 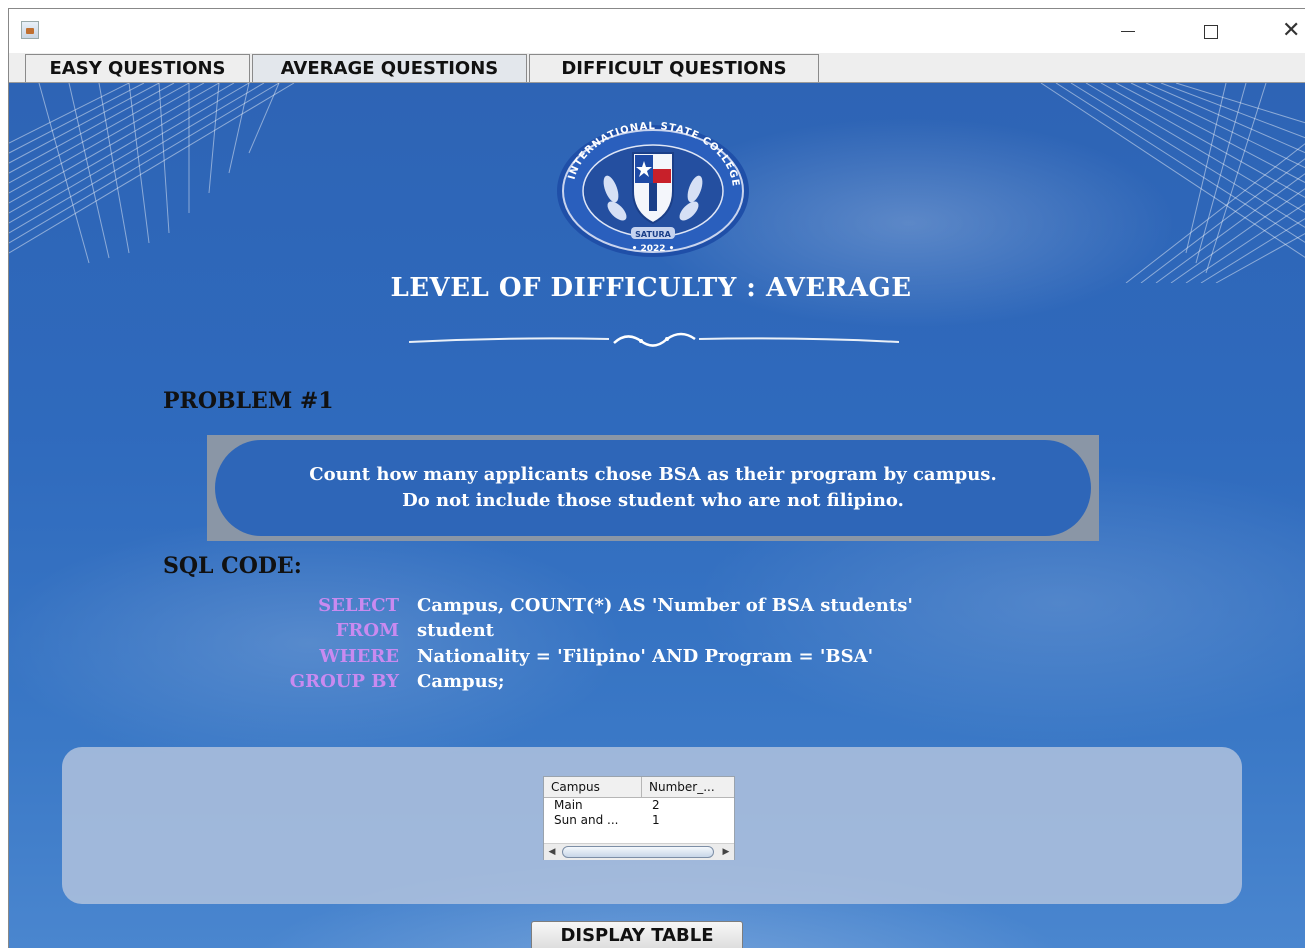 What do you see at coordinates (1172, 183) in the screenshot?
I see `decorative-lines-right` at bounding box center [1172, 183].